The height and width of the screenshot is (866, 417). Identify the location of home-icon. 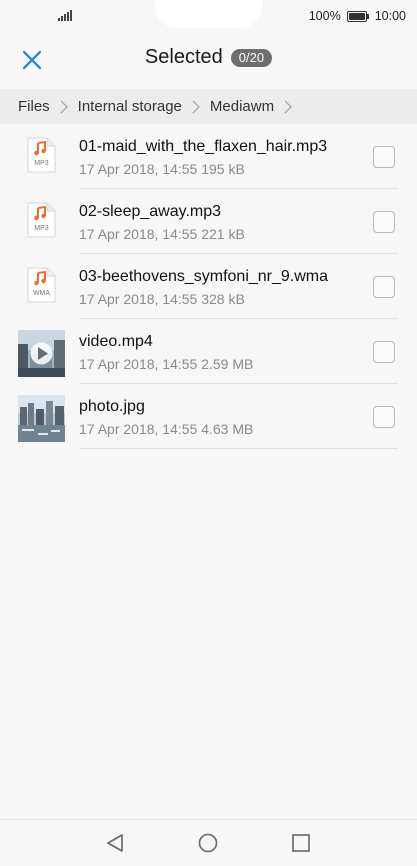
(208, 843).